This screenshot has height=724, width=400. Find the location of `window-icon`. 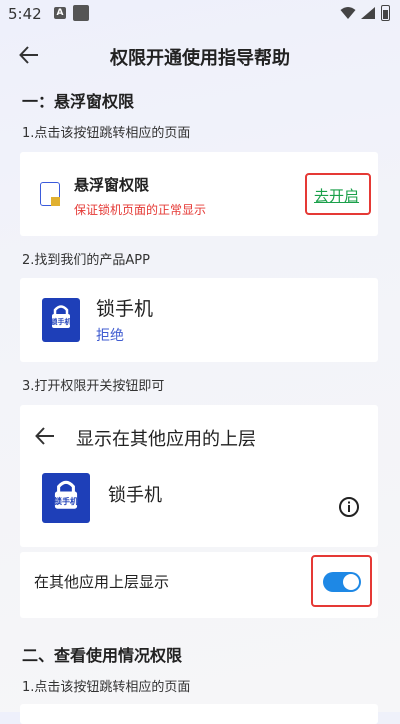

window-icon is located at coordinates (50, 194).